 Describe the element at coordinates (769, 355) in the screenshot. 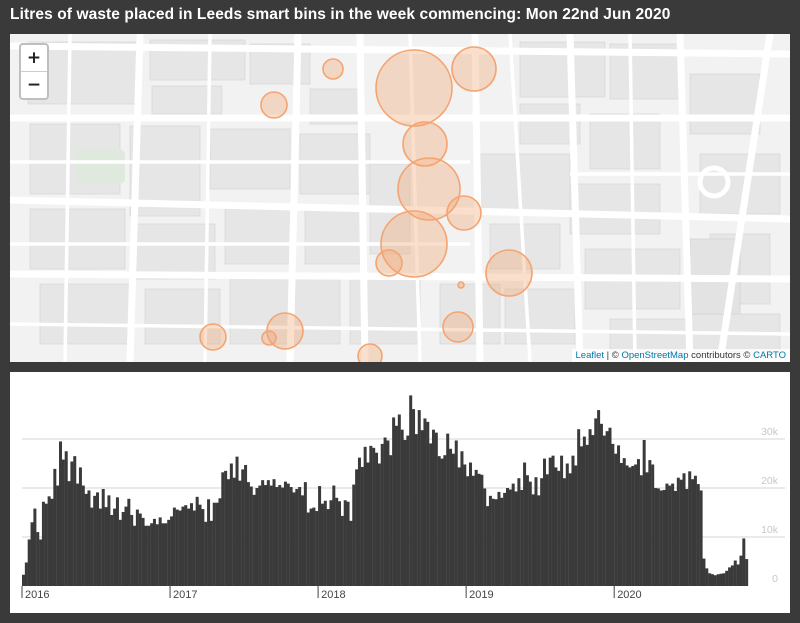

I see `carto-link: CARTO` at that location.